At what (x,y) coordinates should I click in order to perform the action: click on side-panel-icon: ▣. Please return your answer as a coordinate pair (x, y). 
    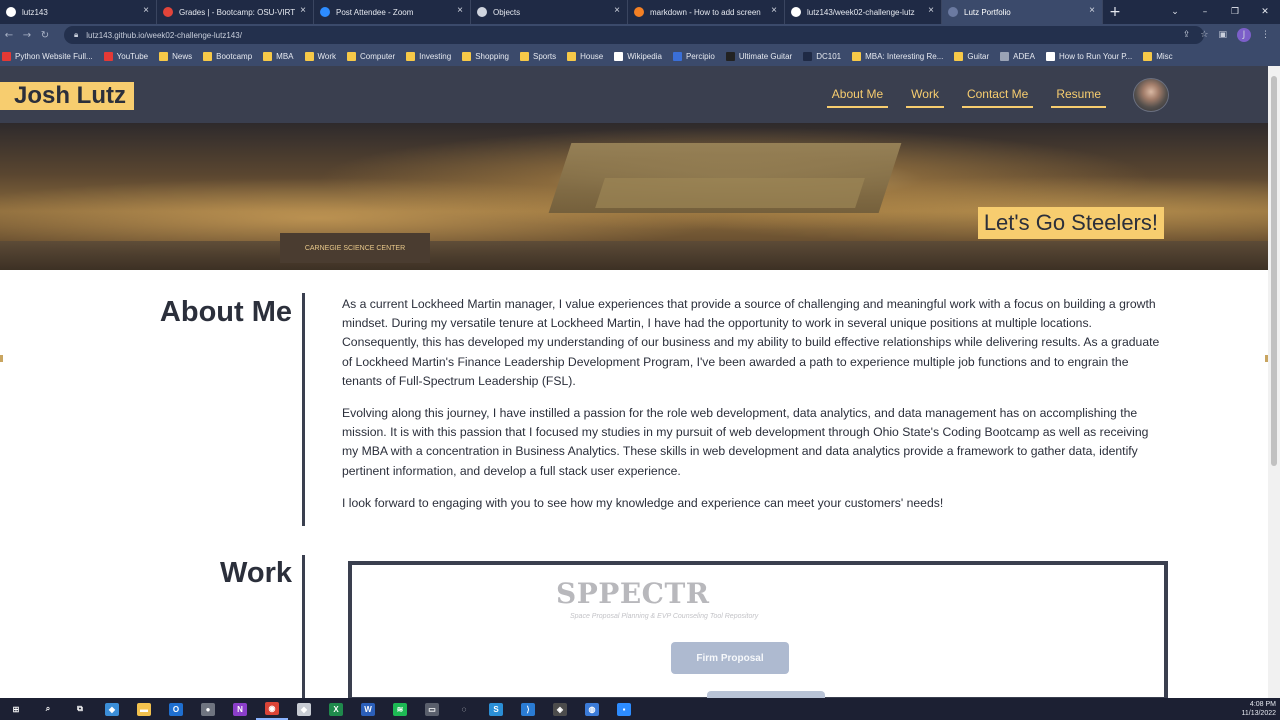
    Looking at the image, I should click on (1222, 35).